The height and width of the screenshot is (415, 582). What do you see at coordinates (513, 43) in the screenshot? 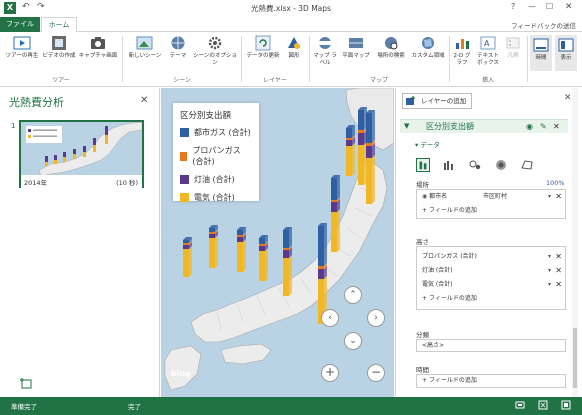
I see `legend-icon` at bounding box center [513, 43].